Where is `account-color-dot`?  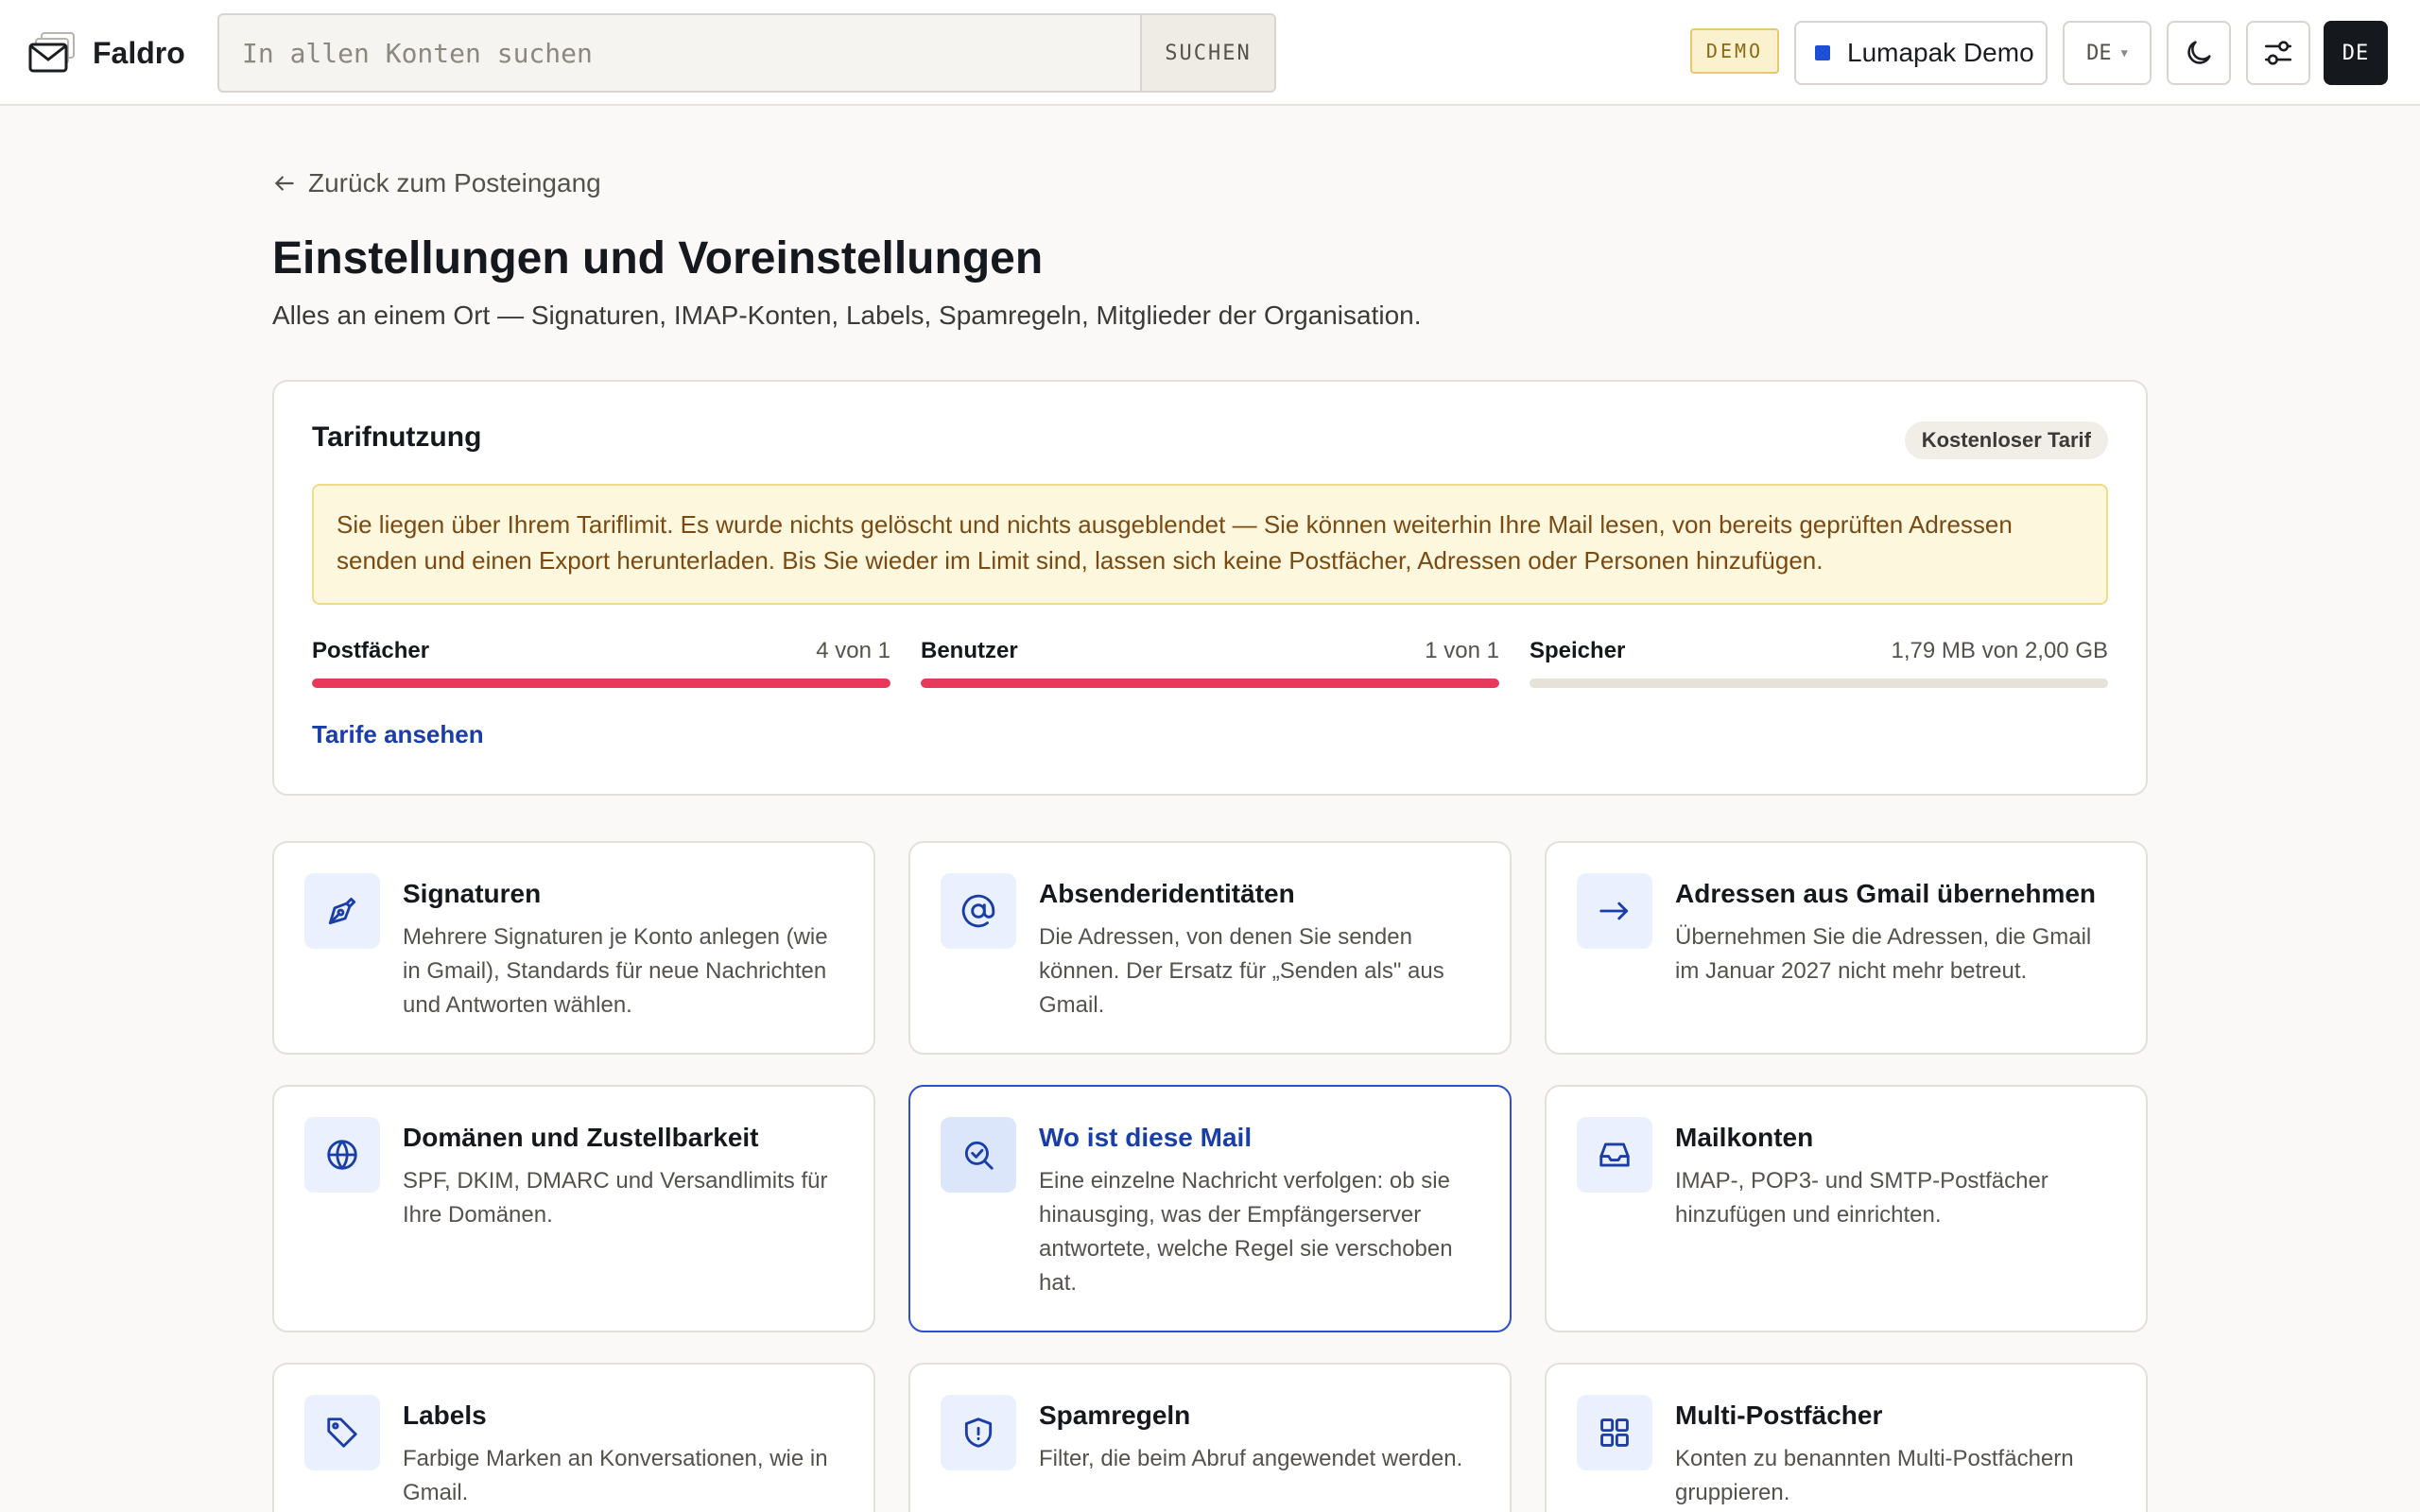 account-color-dot is located at coordinates (1822, 52).